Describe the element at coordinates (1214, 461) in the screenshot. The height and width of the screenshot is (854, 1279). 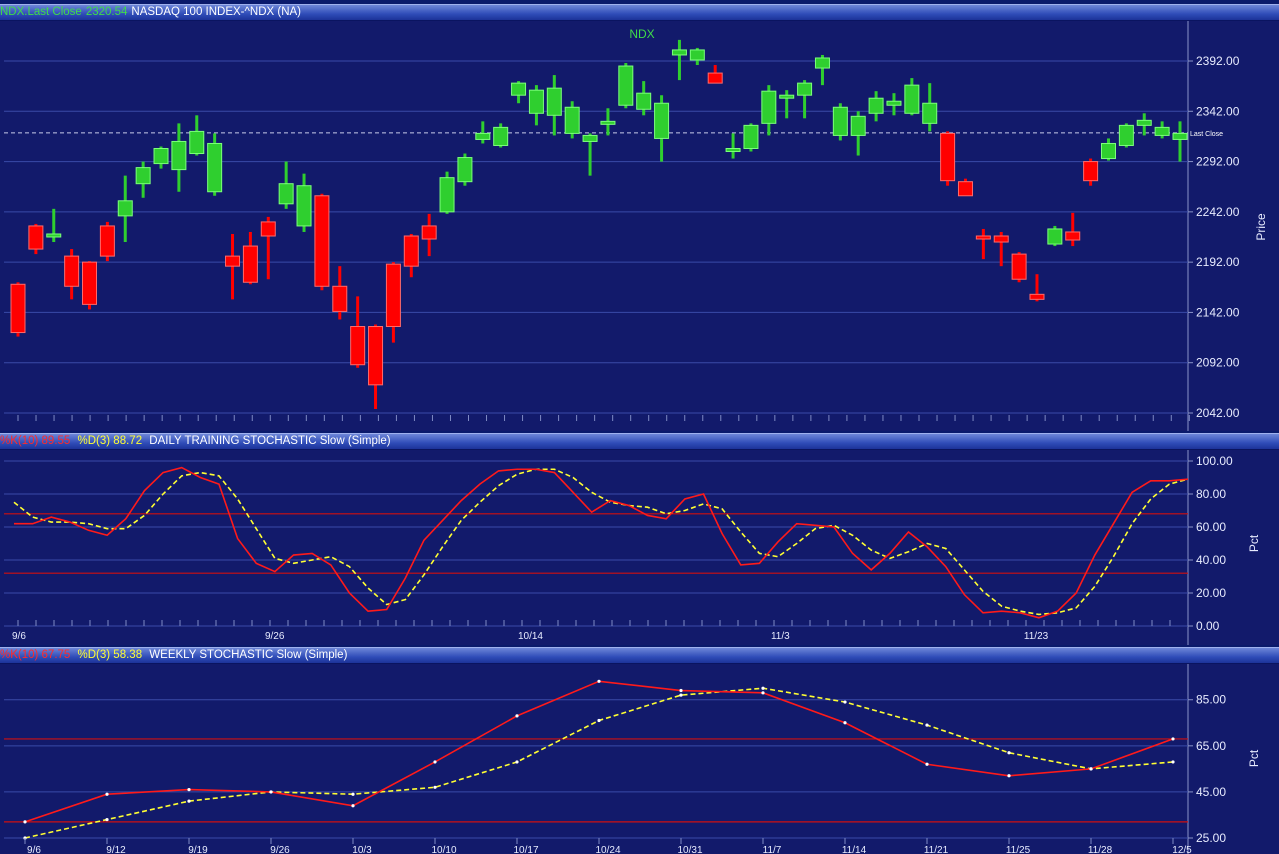
I see `stoch-tick-label: 100.00` at that location.